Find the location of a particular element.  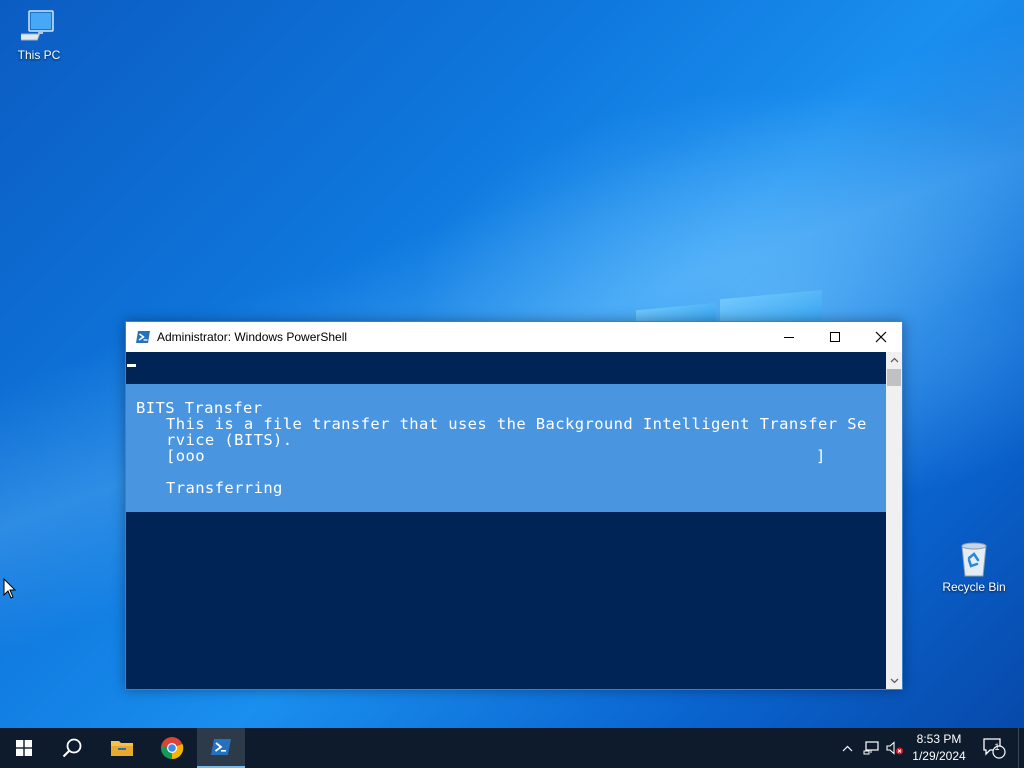

close-button is located at coordinates (881, 337).